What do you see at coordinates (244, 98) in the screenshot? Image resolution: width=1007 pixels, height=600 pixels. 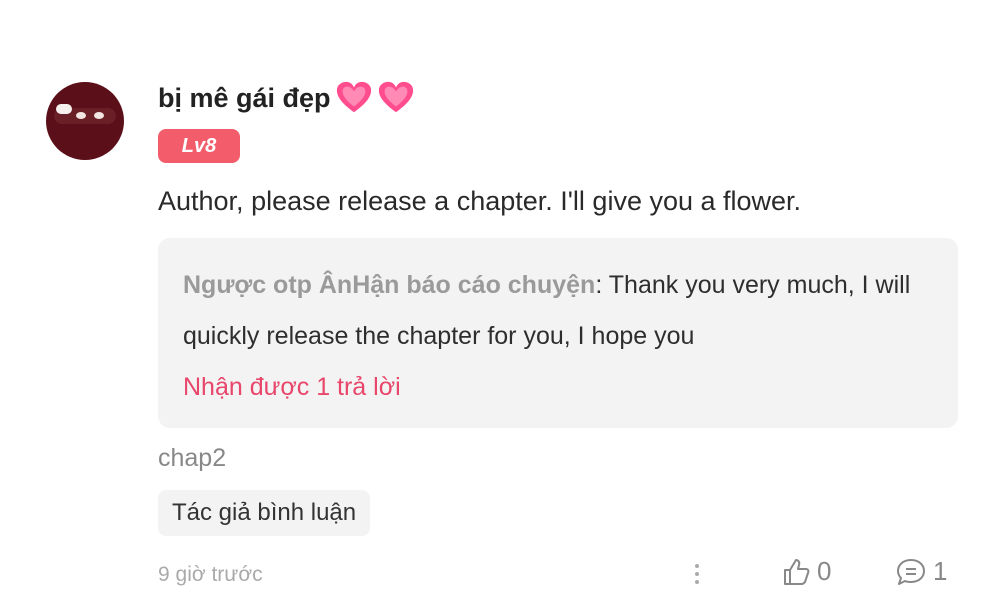 I see `username: bị mê gái đẹp` at bounding box center [244, 98].